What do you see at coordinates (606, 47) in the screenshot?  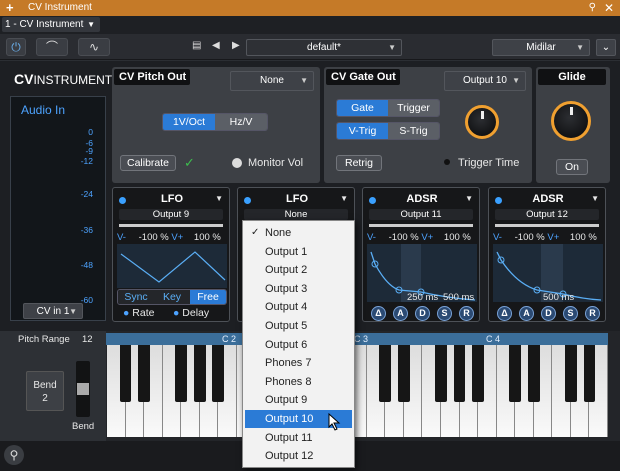 I see `expand-icon: ⌄` at bounding box center [606, 47].